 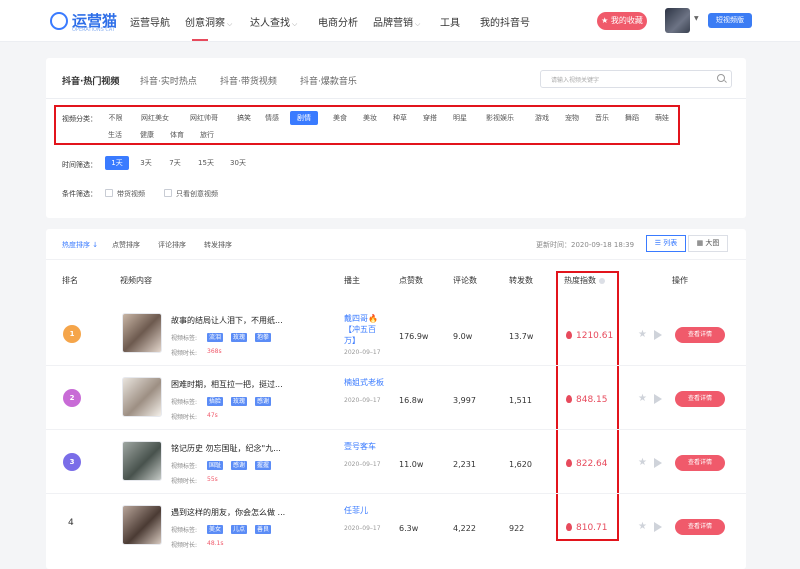 What do you see at coordinates (666, 243) in the screenshot?
I see `list-view-button: ☰ 列表` at bounding box center [666, 243].